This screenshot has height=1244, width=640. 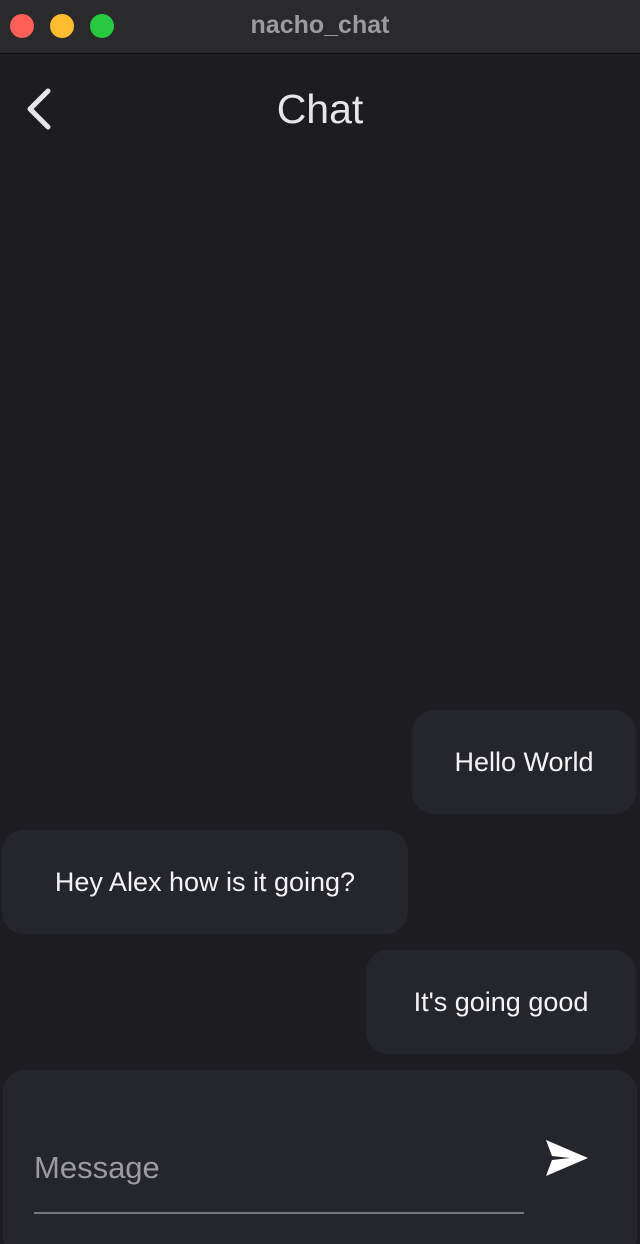 I want to click on title-bar: nacho_chat, so click(x=320, y=27).